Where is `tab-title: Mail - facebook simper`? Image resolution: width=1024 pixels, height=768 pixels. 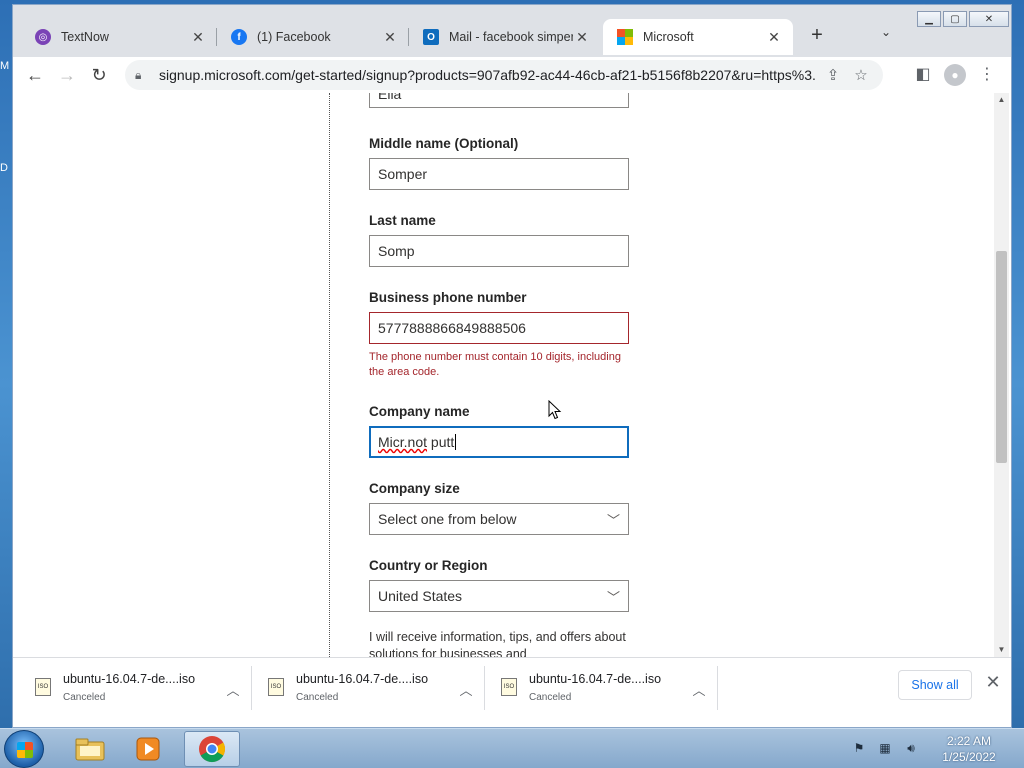 tab-title: Mail - facebook simper is located at coordinates (511, 37).